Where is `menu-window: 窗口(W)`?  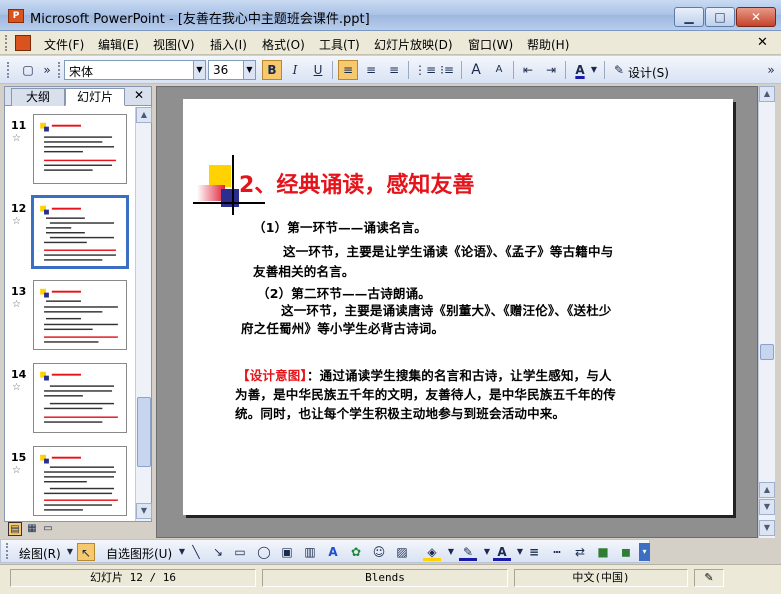 menu-window: 窗口(W) is located at coordinates (490, 44).